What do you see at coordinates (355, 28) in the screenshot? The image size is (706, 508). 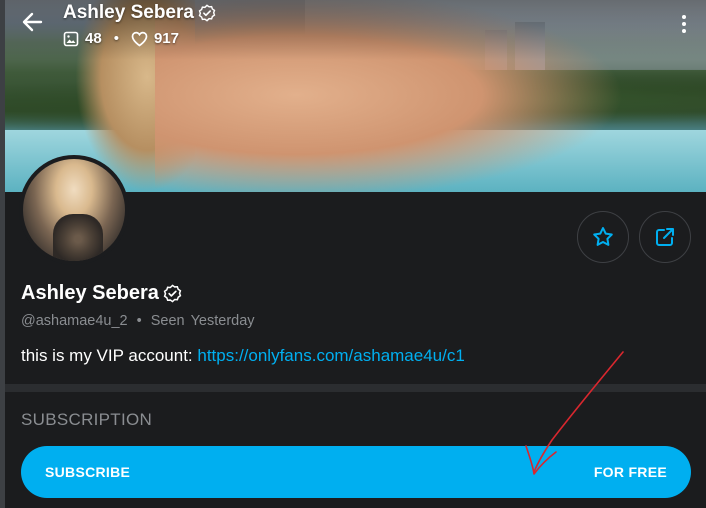 I see `top-bar: Ashley Sebera 48 • 917` at bounding box center [355, 28].